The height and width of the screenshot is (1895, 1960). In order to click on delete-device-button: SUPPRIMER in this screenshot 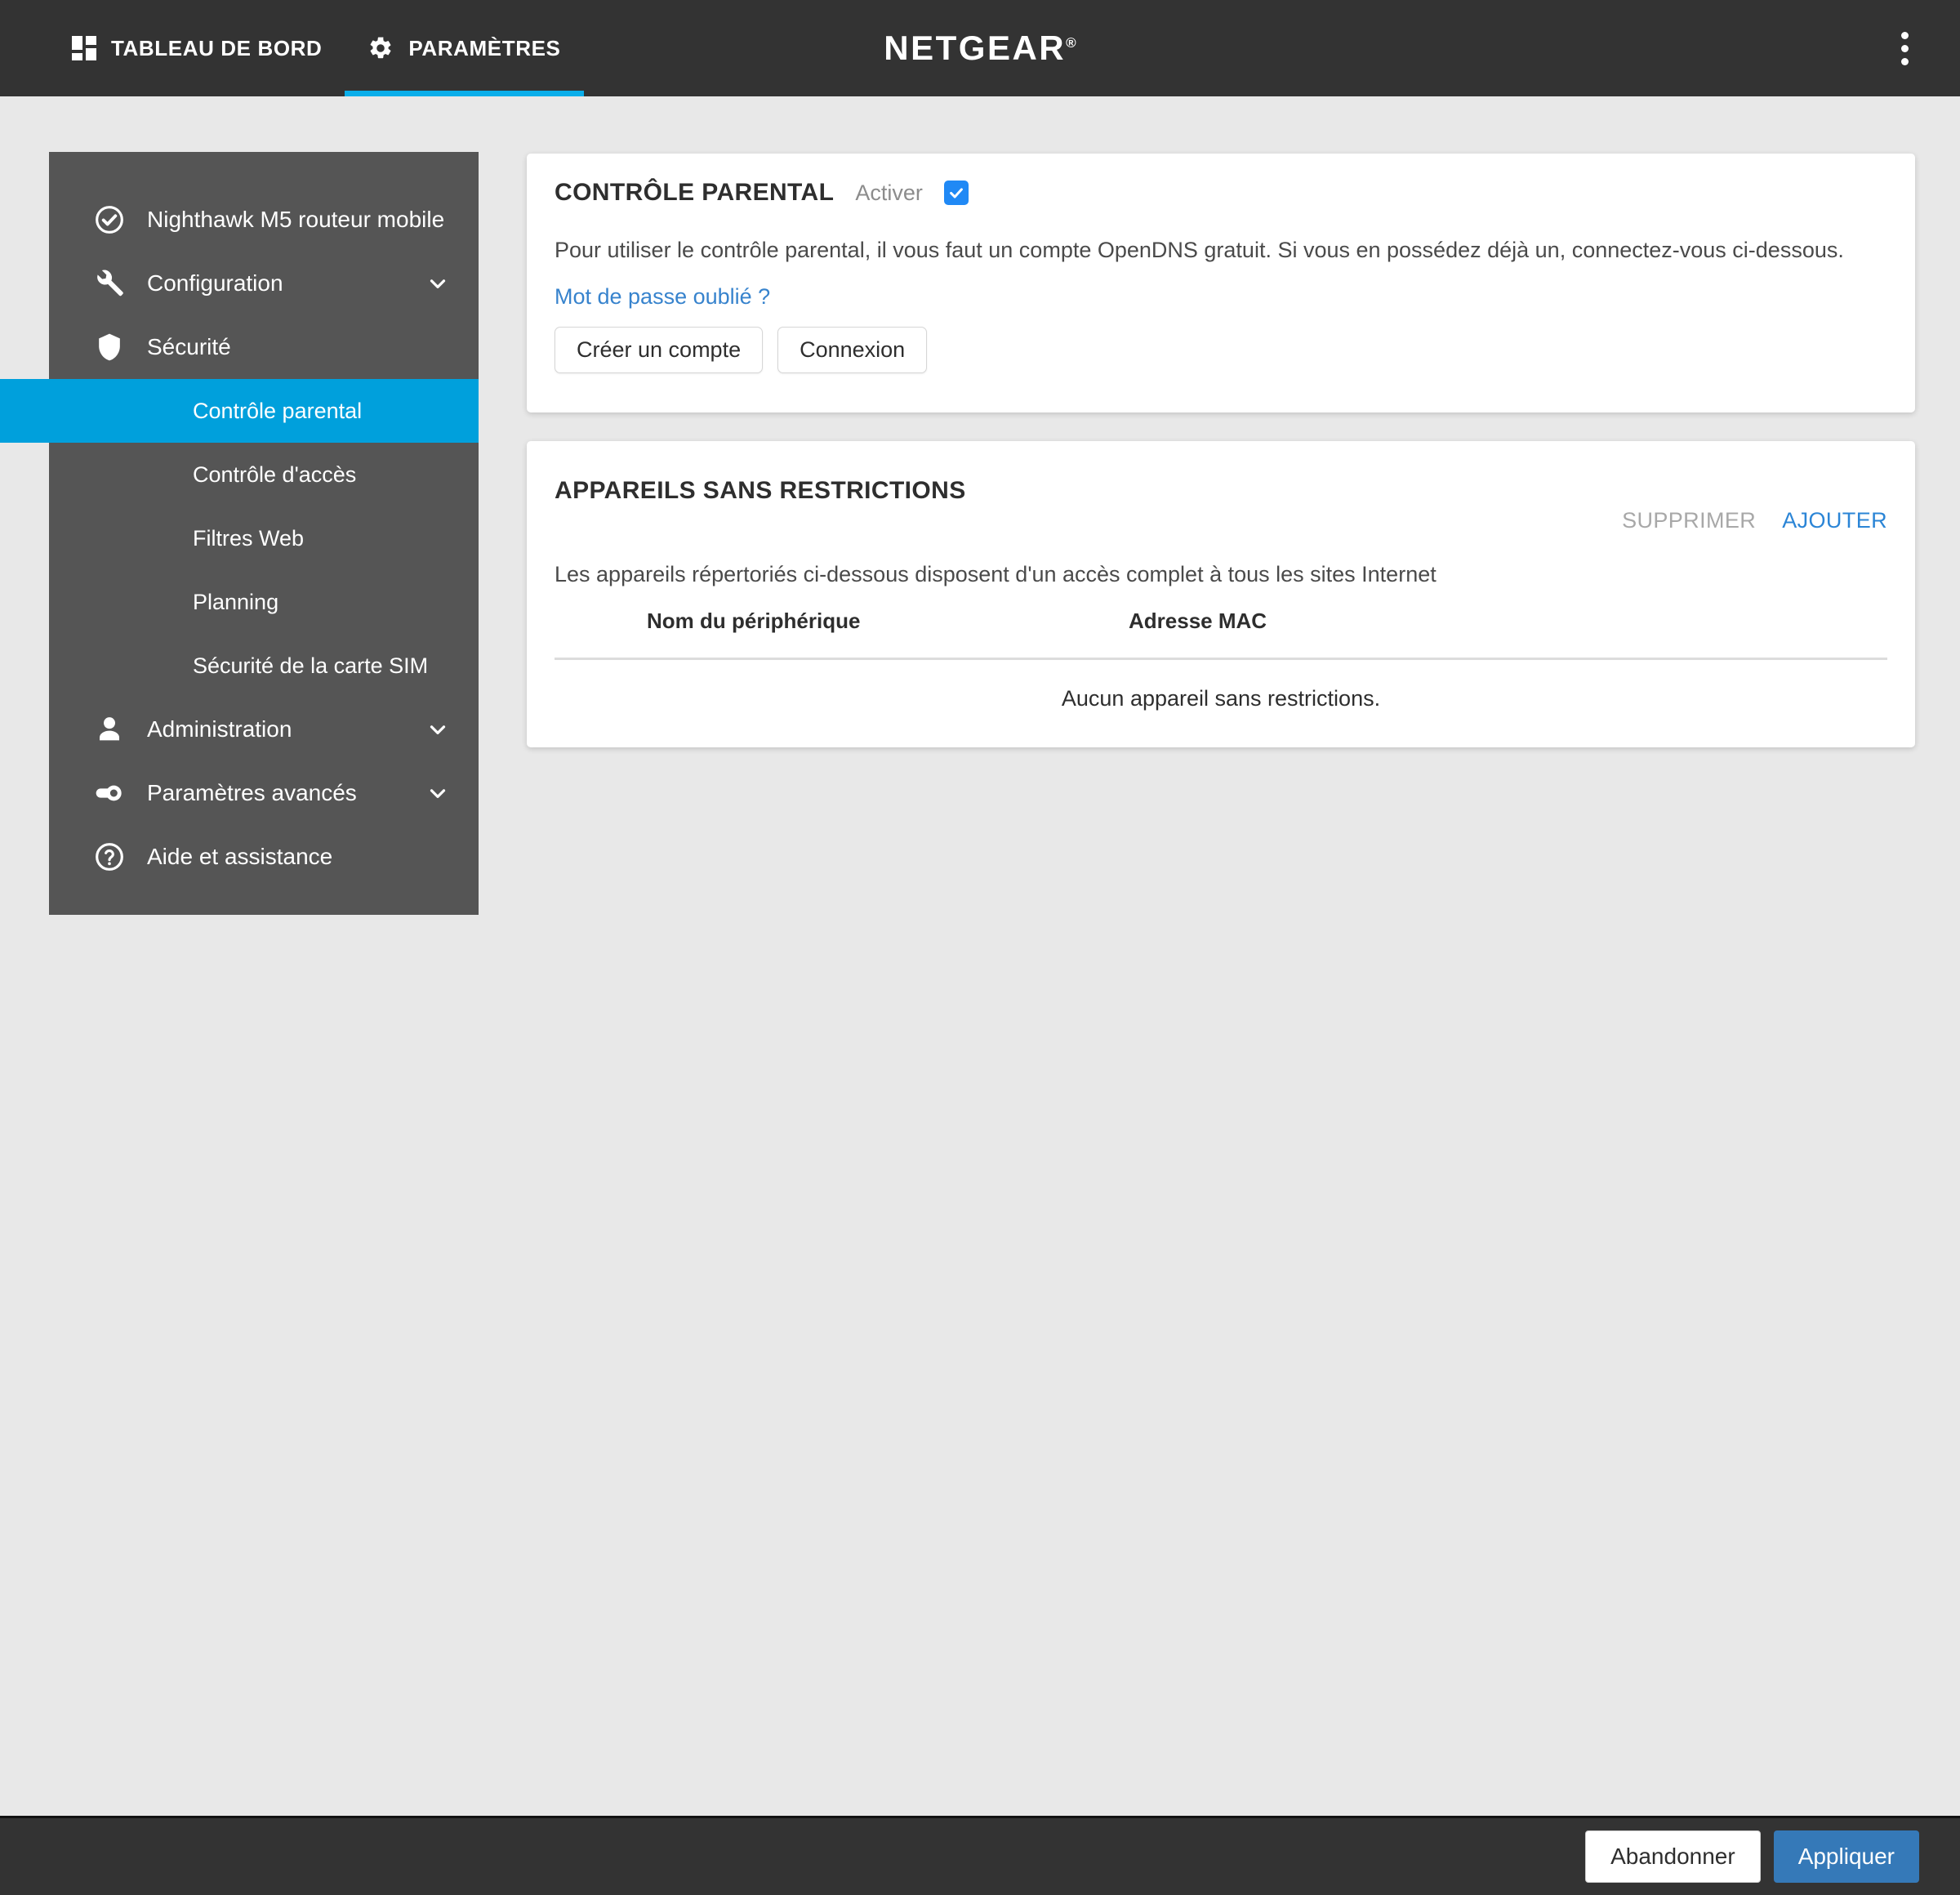, I will do `click(1689, 520)`.